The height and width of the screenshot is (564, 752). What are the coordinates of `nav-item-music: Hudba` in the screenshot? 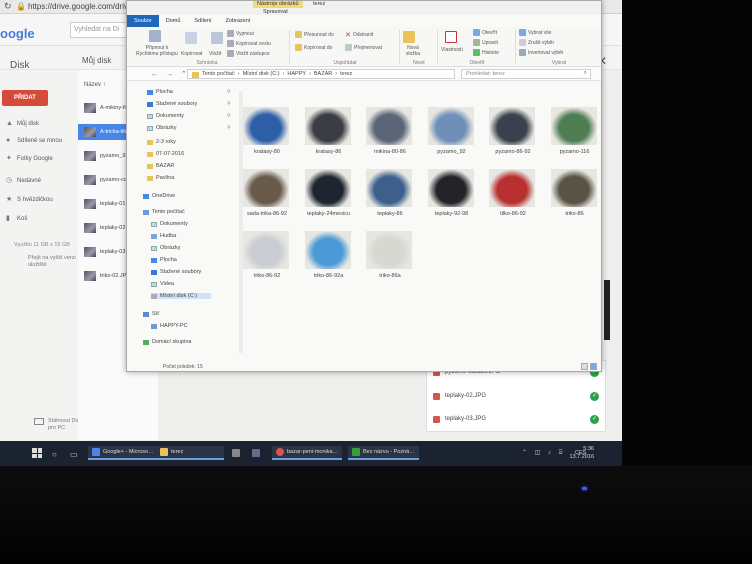 It's located at (163, 236).